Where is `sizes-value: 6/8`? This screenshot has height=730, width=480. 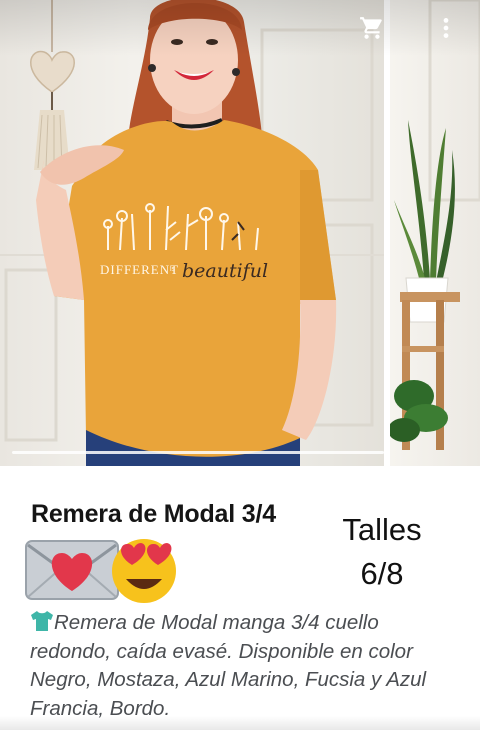
sizes-value: 6/8 is located at coordinates (382, 573).